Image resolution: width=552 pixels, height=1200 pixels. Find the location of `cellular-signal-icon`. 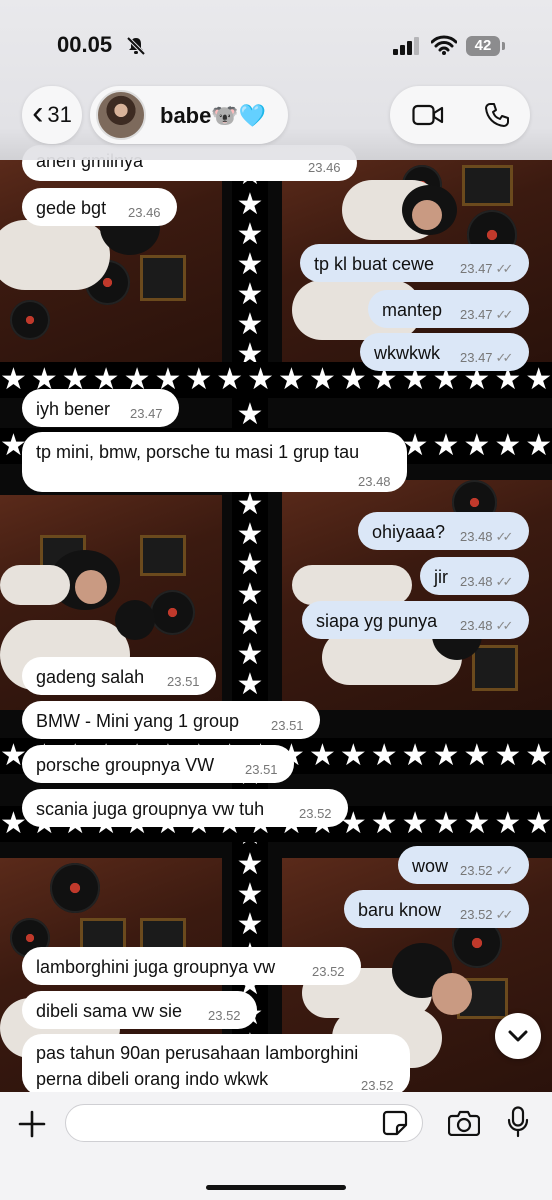

cellular-signal-icon is located at coordinates (406, 46).